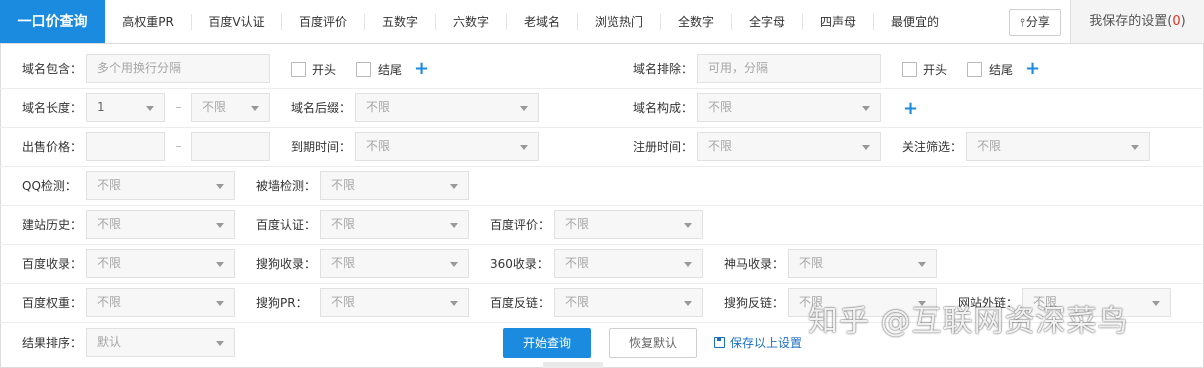  I want to click on baidu-weight-label: 百度权重：, so click(52, 303).